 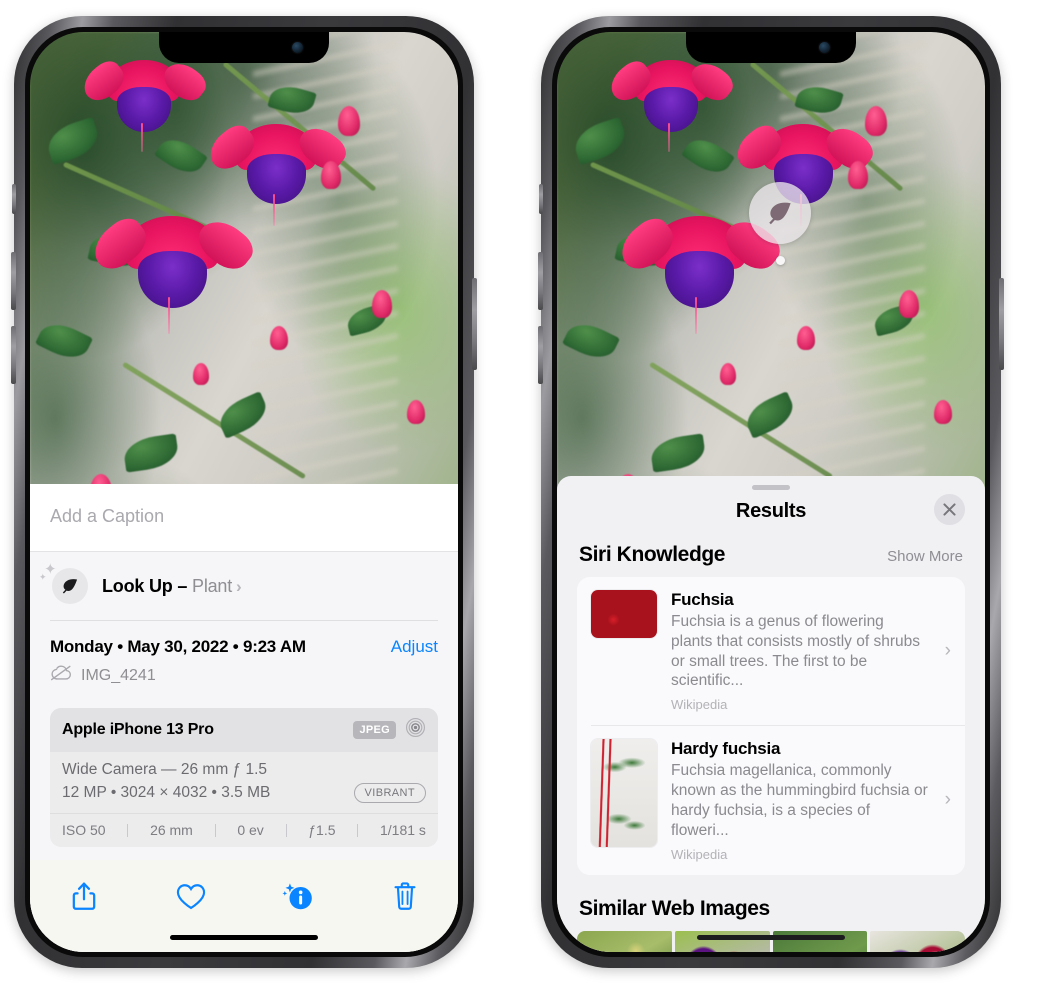 I want to click on spec-text: 12 MP • 3024 × 4032 • 3.5 MB, so click(x=166, y=792).